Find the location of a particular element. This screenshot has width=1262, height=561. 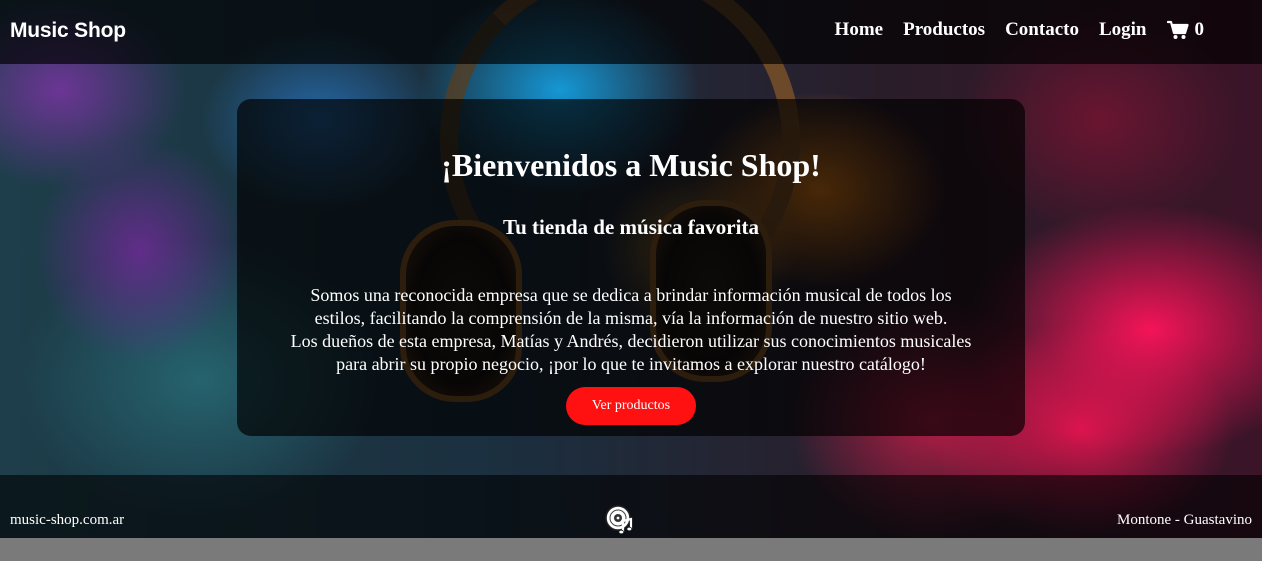

nav-link-login: Login is located at coordinates (1123, 30).